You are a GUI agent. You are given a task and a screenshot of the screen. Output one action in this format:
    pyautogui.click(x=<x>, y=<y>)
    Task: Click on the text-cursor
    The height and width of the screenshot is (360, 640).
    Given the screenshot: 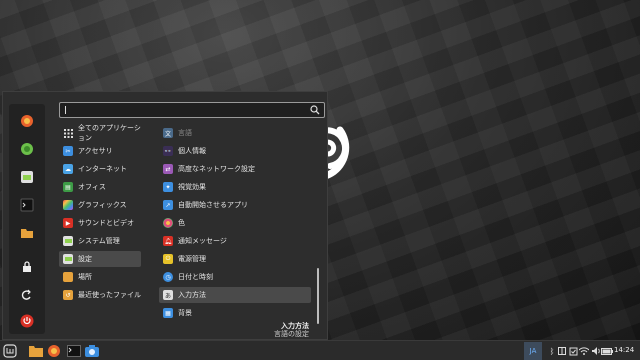 What is the action you would take?
    pyautogui.click(x=65, y=110)
    